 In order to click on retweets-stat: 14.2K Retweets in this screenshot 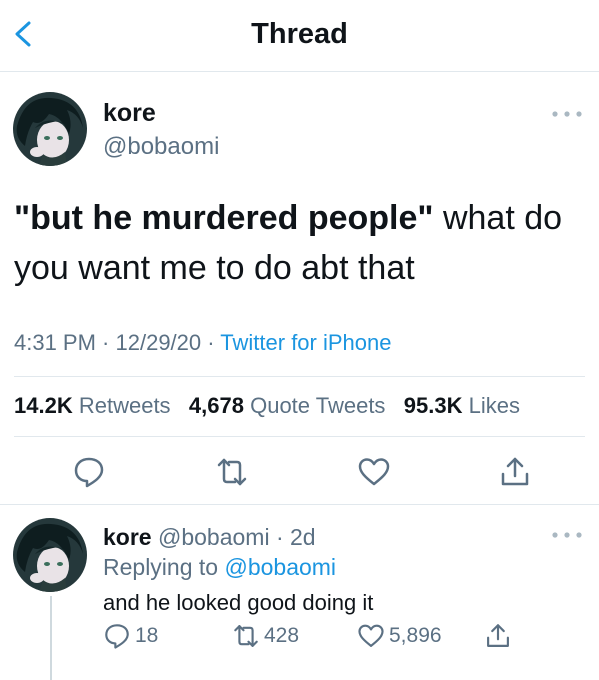, I will do `click(92, 405)`.